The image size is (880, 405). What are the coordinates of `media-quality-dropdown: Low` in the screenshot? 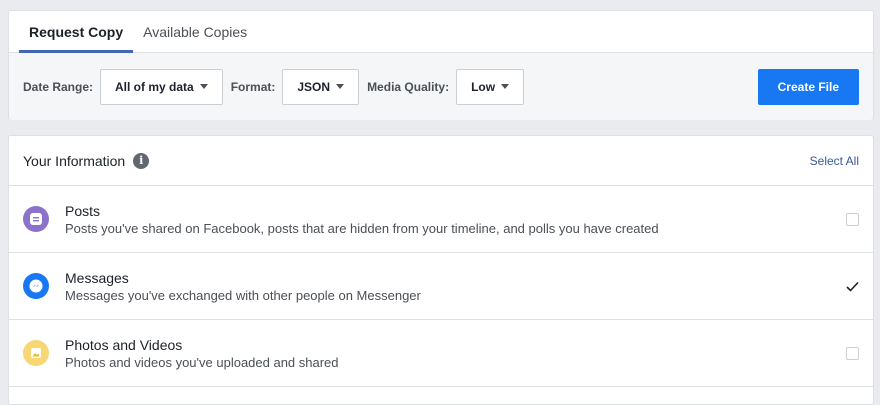 It's located at (490, 86).